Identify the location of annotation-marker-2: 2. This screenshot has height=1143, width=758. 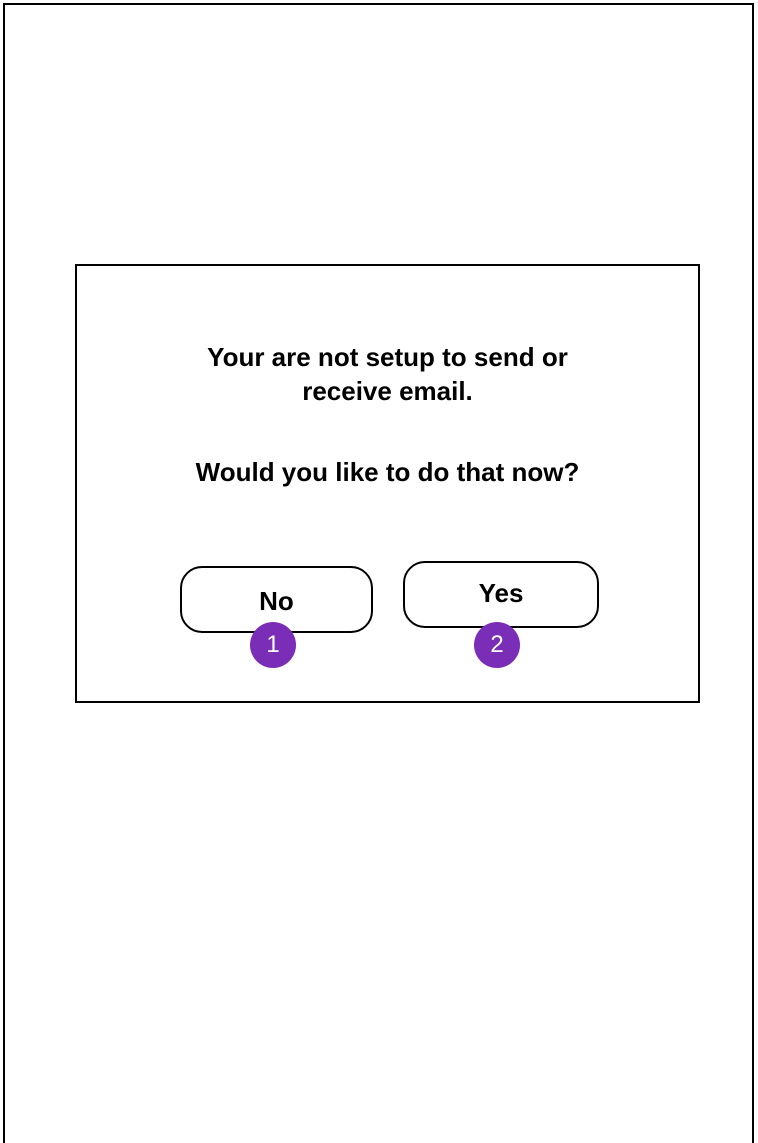
(497, 645).